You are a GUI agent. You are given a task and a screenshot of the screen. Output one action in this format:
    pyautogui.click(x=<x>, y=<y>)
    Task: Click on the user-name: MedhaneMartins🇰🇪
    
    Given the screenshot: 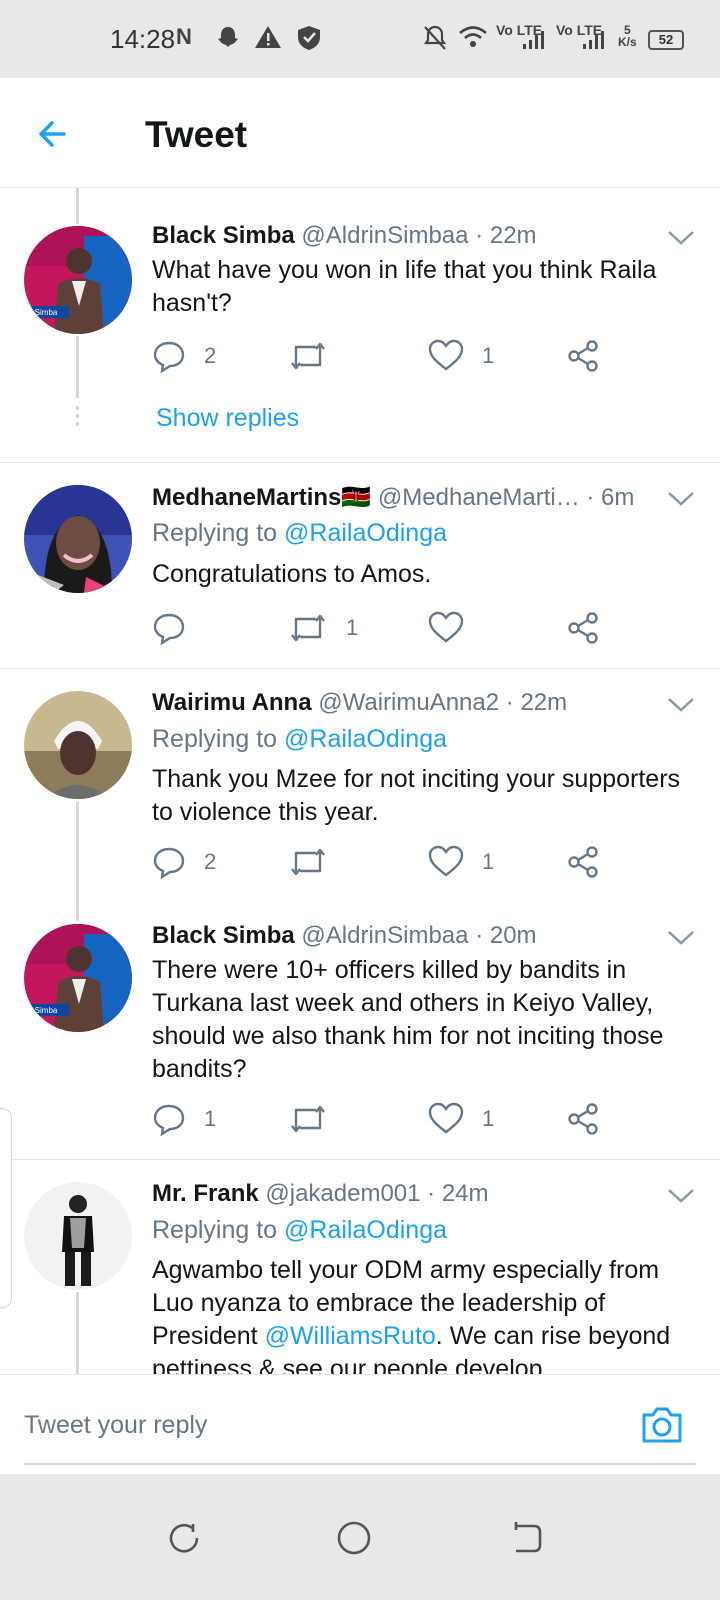 What is the action you would take?
    pyautogui.click(x=261, y=497)
    